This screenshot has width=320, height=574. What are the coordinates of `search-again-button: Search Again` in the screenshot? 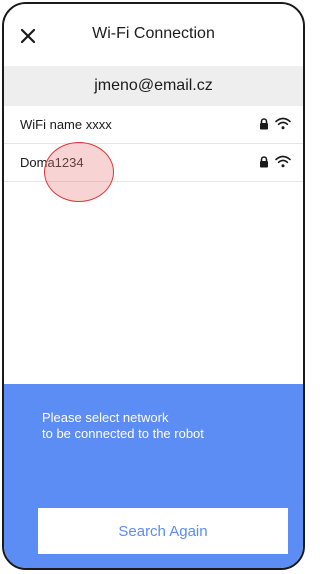 It's located at (163, 531).